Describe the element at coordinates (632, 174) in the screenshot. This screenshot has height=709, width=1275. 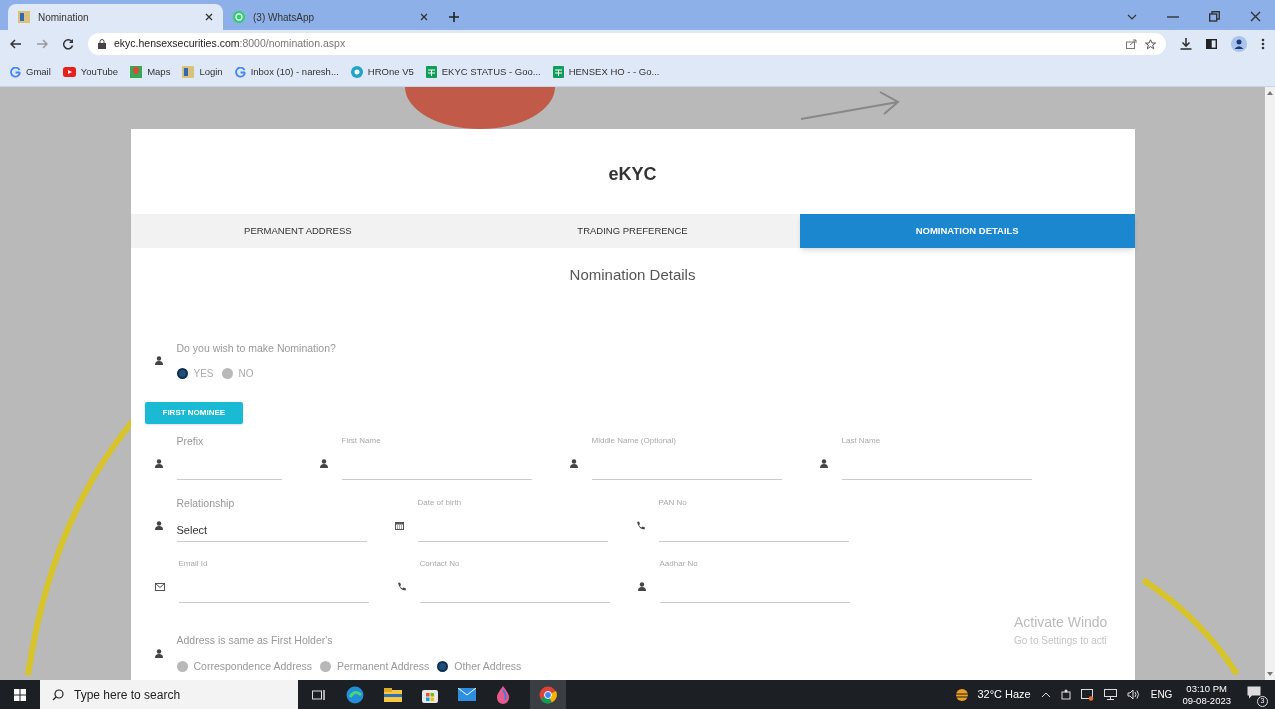
I see `form-title: eKYC` at that location.